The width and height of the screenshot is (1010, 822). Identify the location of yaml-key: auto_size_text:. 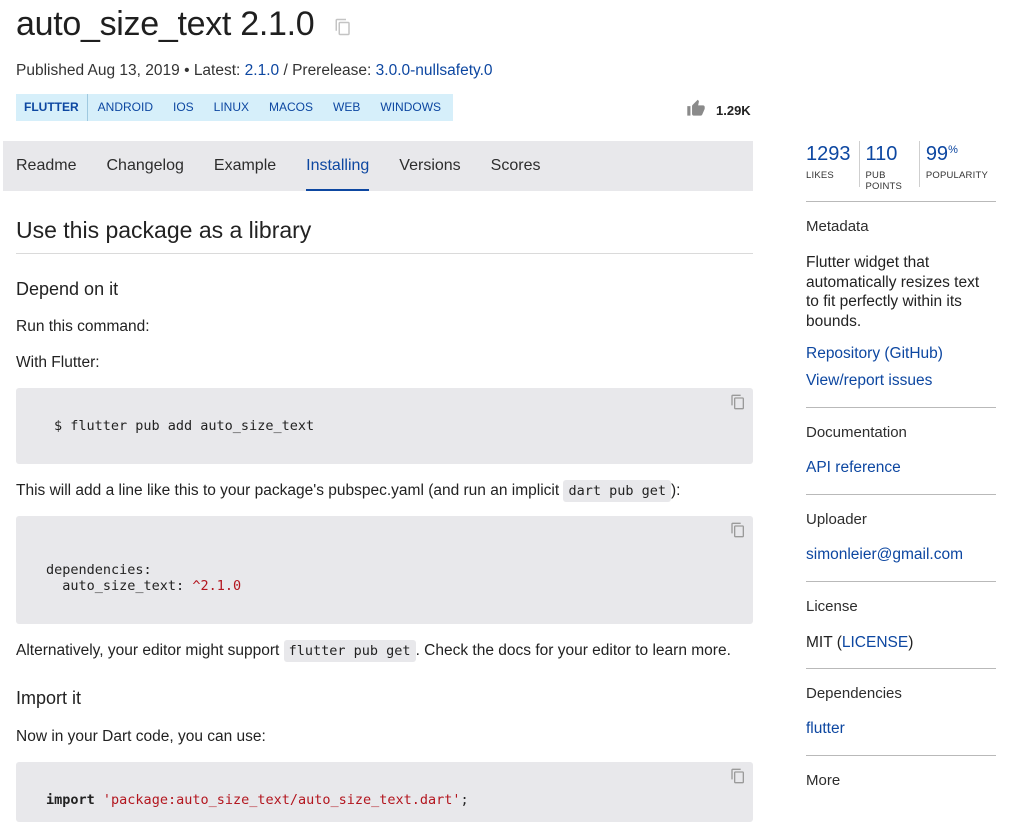
(119, 586).